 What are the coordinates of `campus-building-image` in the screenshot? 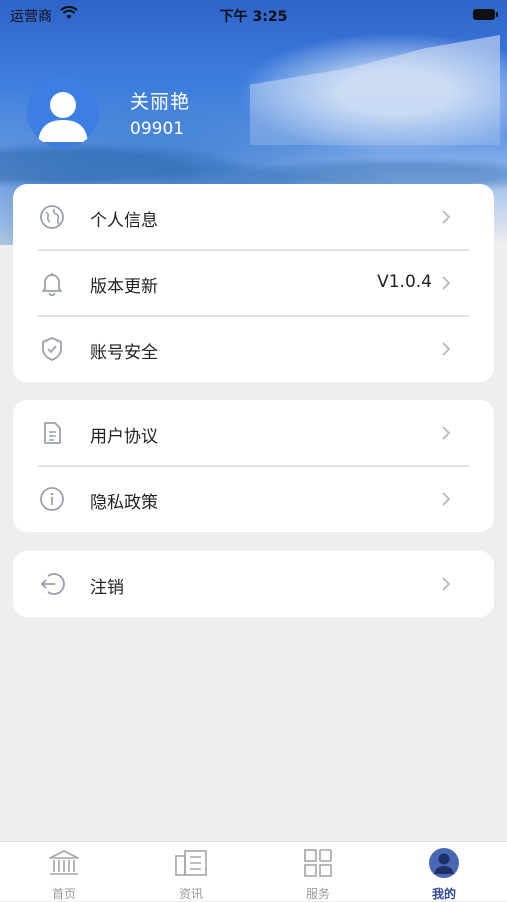 It's located at (375, 90).